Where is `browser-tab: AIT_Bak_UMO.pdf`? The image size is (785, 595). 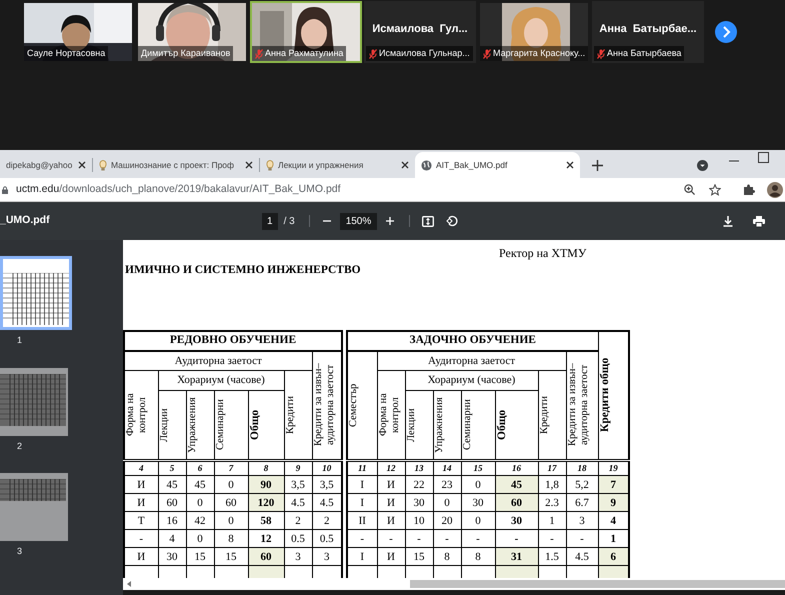 browser-tab: AIT_Bak_UMO.pdf is located at coordinates (497, 165).